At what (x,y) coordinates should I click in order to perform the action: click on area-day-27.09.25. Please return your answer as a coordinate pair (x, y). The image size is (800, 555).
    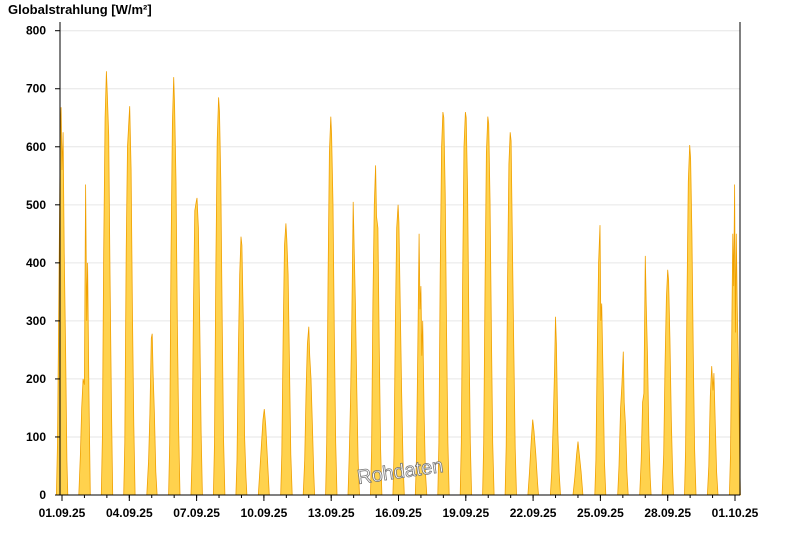
    Looking at the image, I should click on (645, 375).